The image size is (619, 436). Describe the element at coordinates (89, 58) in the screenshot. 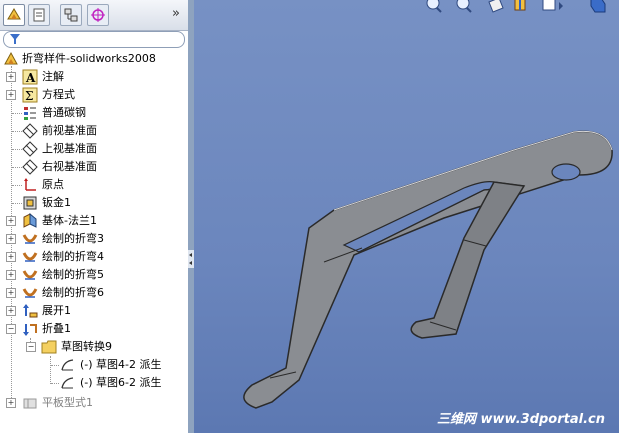

I see `tree-root-label: 折弯样件-solidworks2008` at that location.